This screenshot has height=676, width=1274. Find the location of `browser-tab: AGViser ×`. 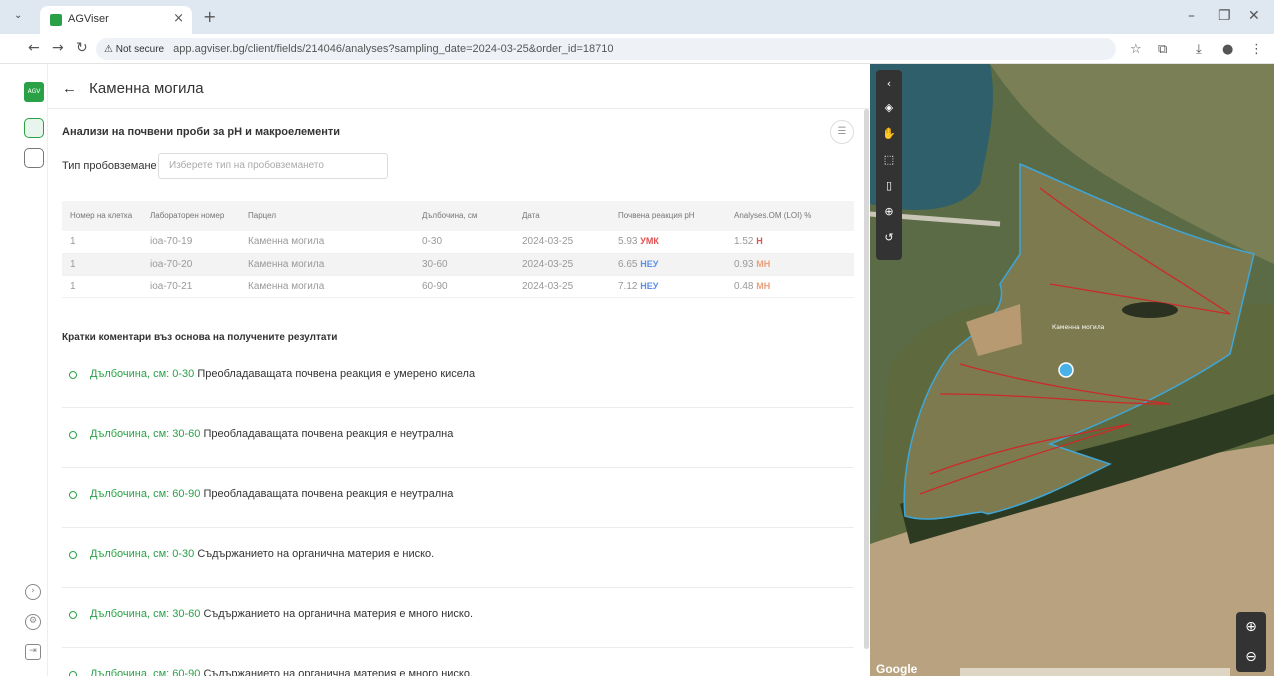

browser-tab: AGViser × is located at coordinates (116, 20).